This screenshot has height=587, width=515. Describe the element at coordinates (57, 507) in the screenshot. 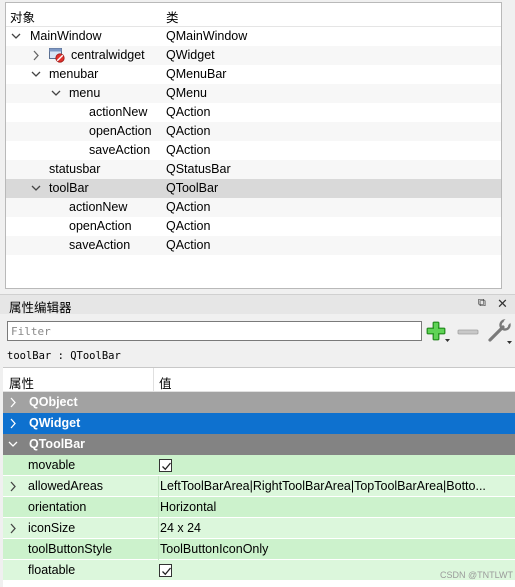

I see `property-name: orientation` at that location.